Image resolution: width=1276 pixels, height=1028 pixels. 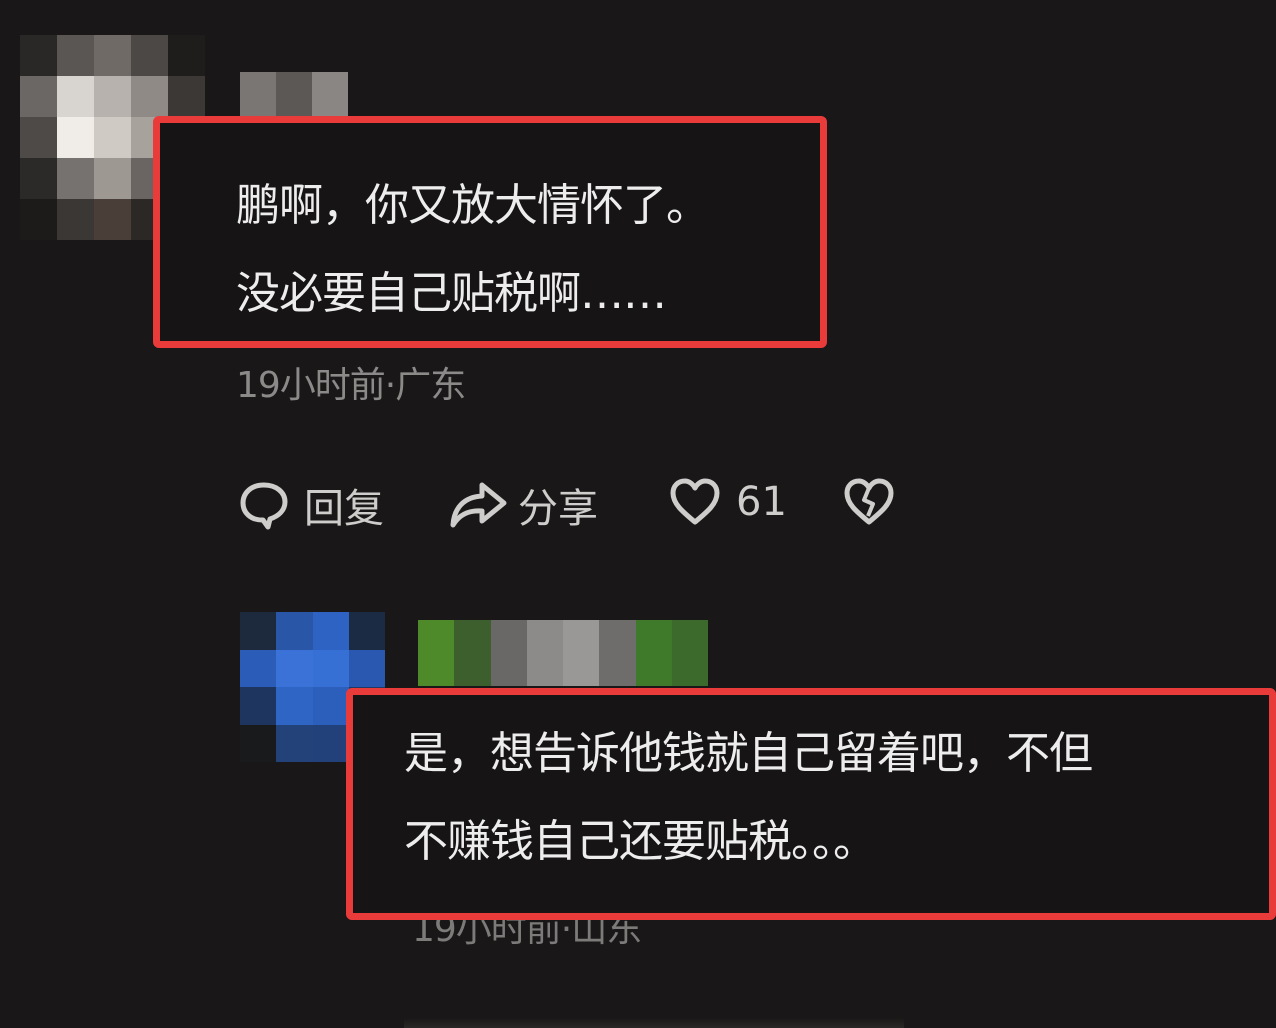 I want to click on share-arrow-icon, so click(x=478, y=505).